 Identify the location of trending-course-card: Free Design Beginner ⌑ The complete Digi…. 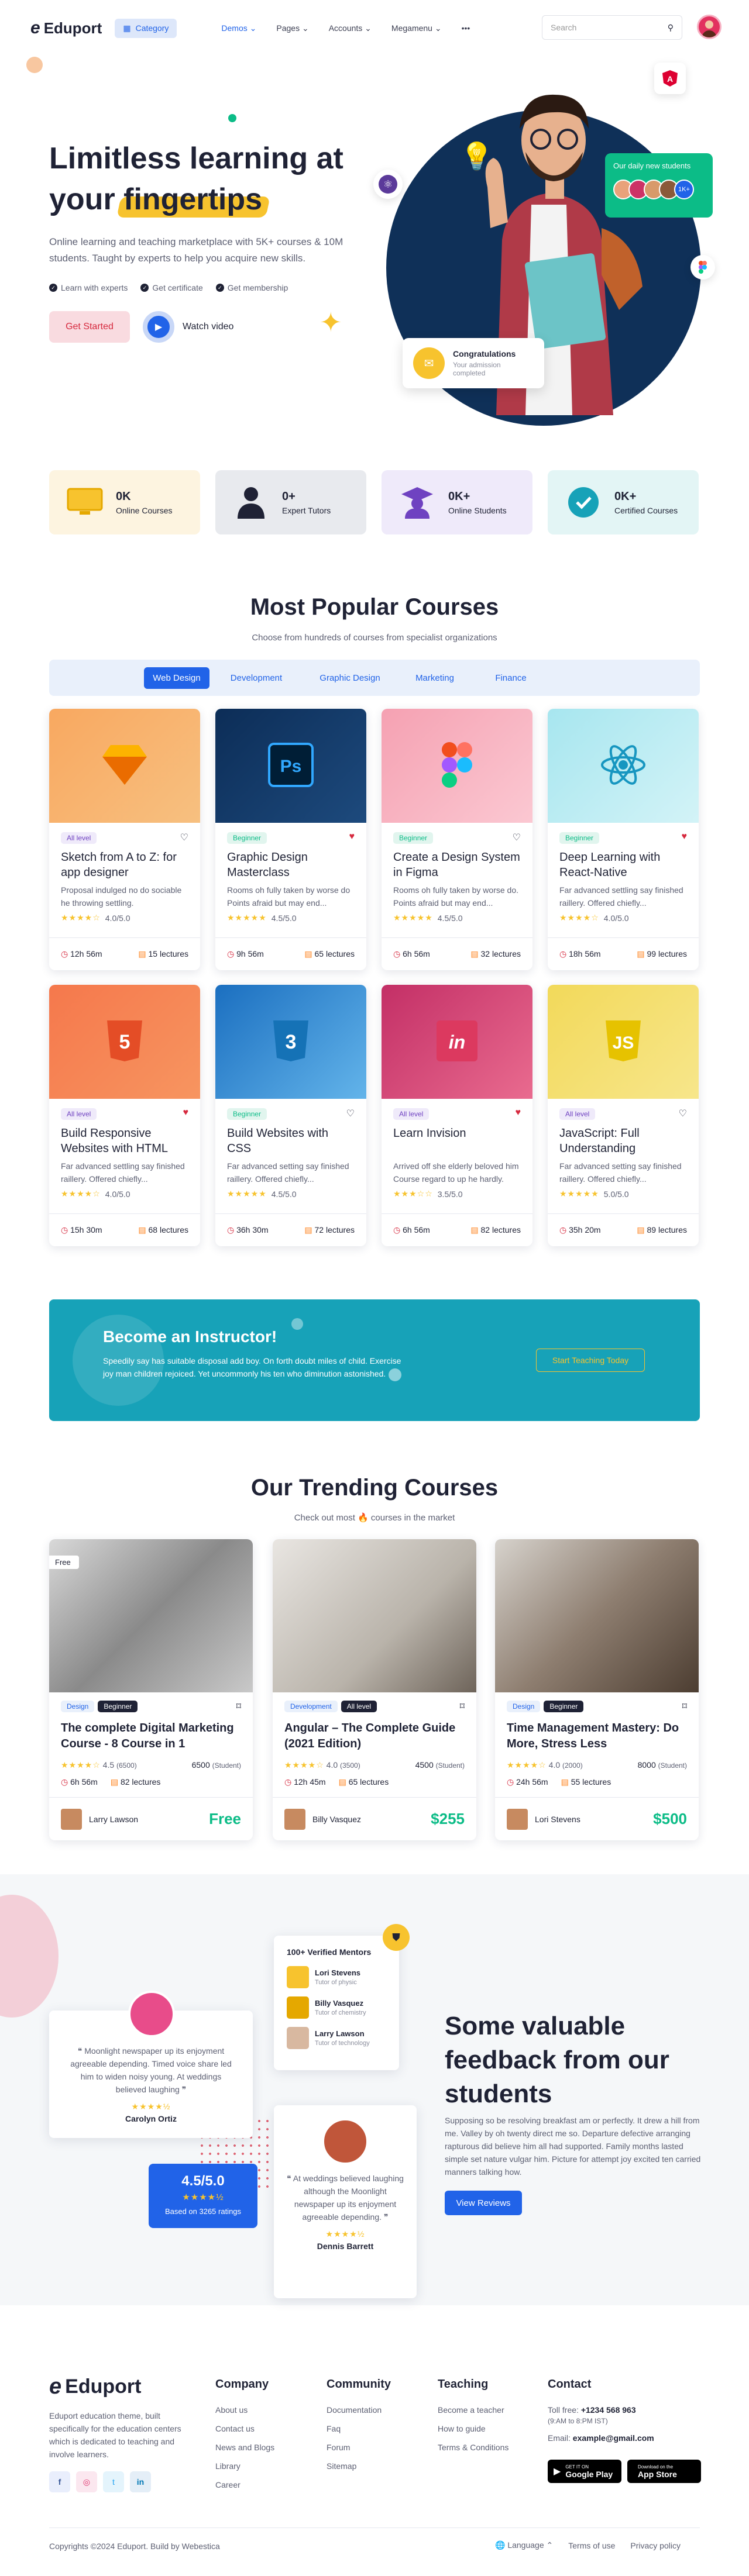
(151, 1690).